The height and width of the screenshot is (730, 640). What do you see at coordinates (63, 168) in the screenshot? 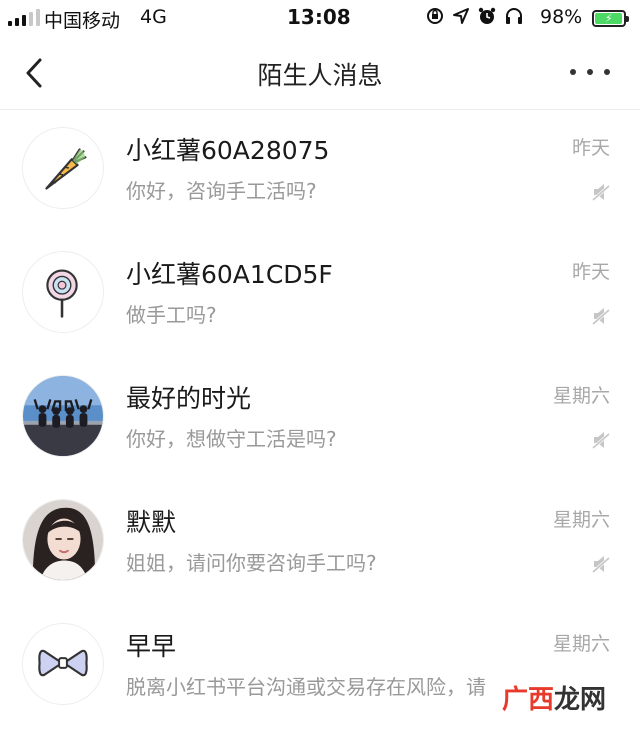
I see `carrot-avatar` at bounding box center [63, 168].